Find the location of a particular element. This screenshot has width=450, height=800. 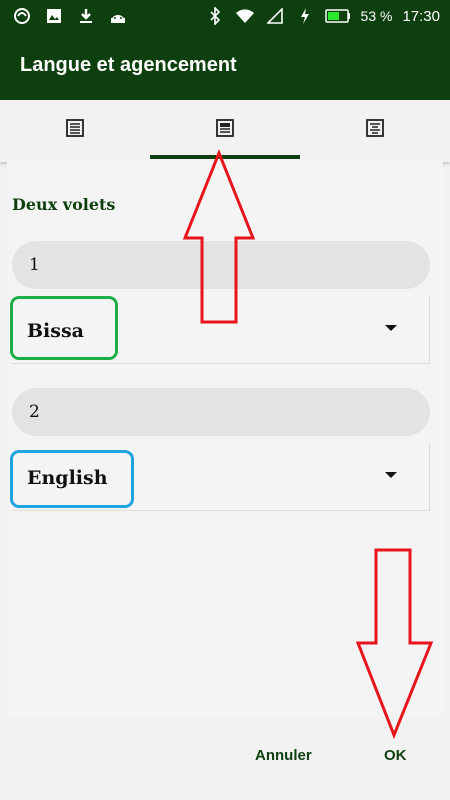

layout-tabs is located at coordinates (225, 131).